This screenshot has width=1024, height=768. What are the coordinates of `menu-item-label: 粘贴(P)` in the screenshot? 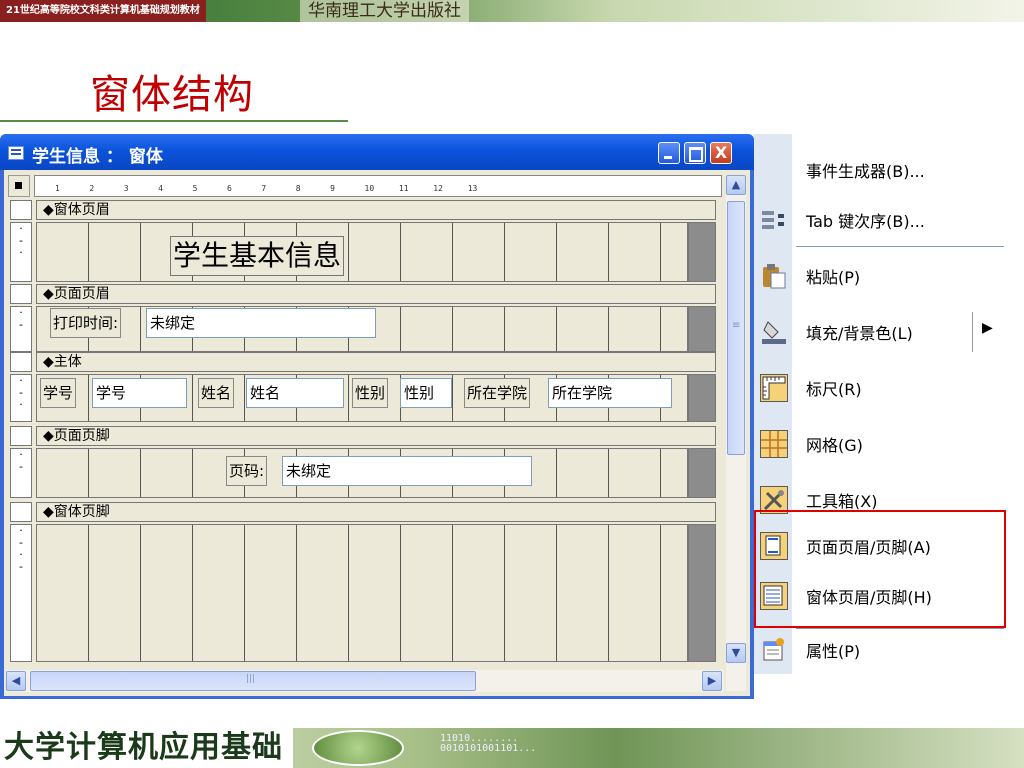 It's located at (833, 277).